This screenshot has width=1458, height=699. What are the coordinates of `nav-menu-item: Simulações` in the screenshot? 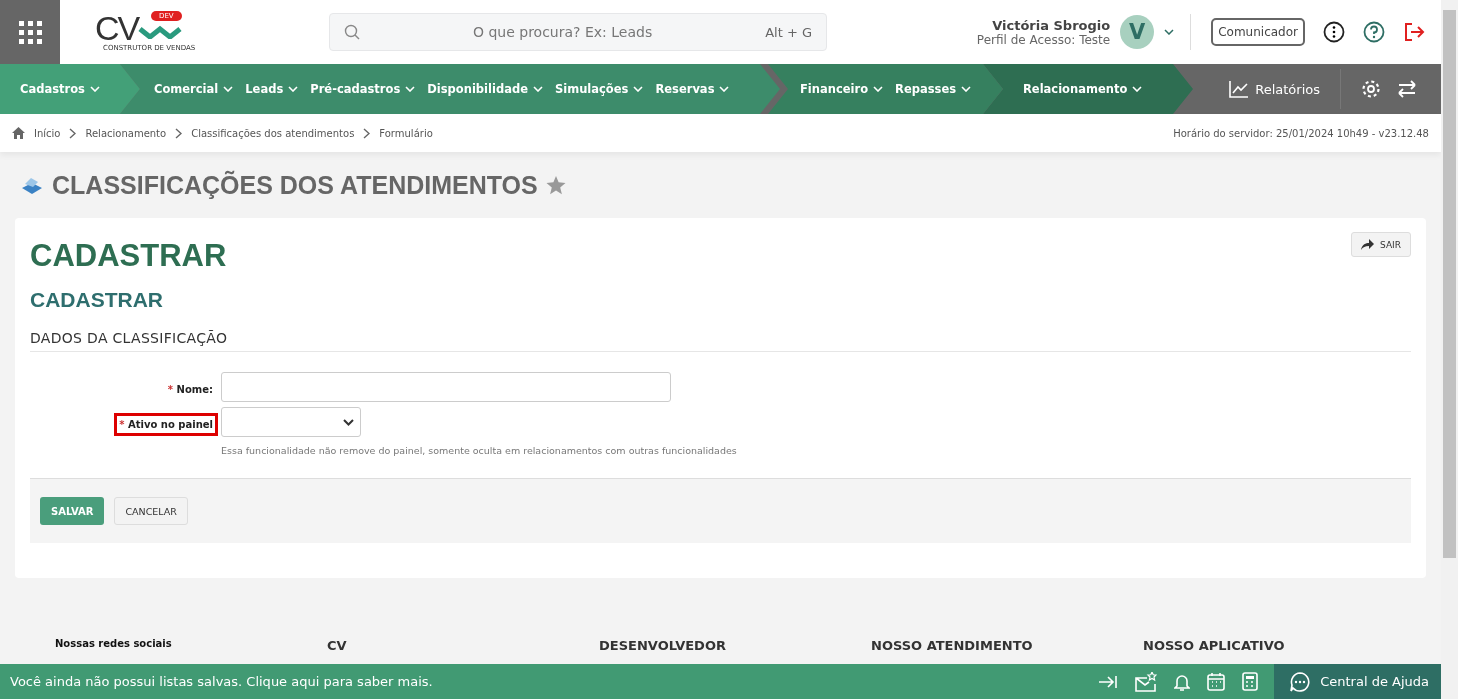 It's located at (599, 89).